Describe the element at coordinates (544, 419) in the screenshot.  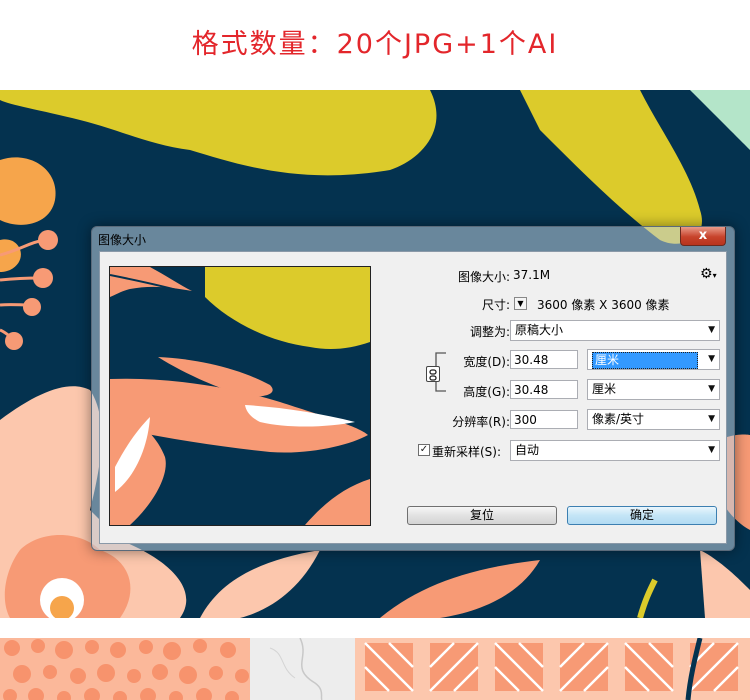
I see `resolution-input: 300` at that location.